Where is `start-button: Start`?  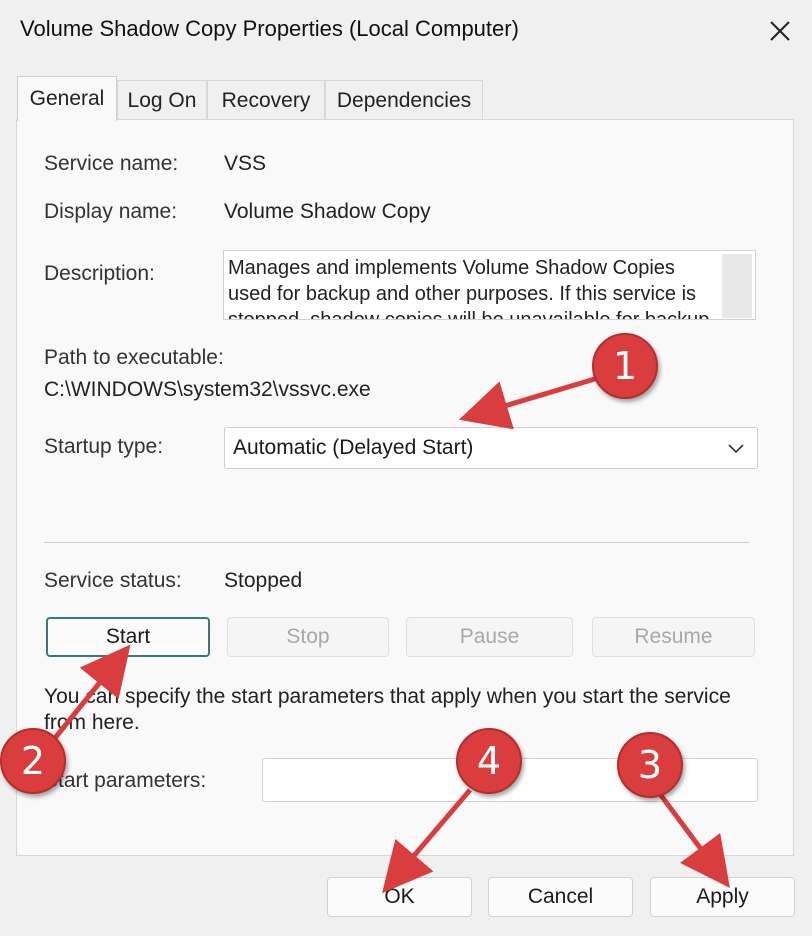
start-button: Start is located at coordinates (128, 637).